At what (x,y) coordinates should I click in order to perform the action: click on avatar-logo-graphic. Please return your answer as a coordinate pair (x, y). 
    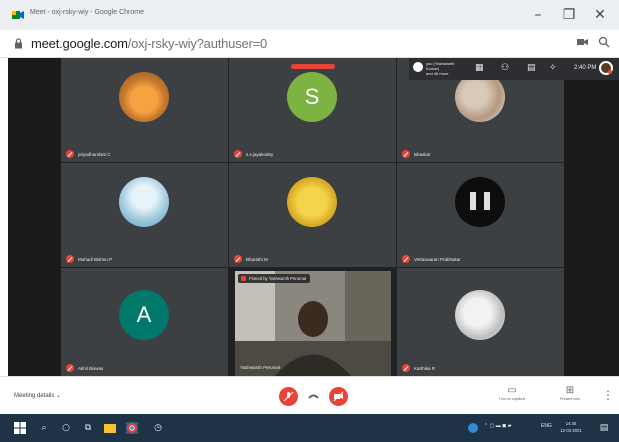
    Looking at the image, I should click on (480, 201).